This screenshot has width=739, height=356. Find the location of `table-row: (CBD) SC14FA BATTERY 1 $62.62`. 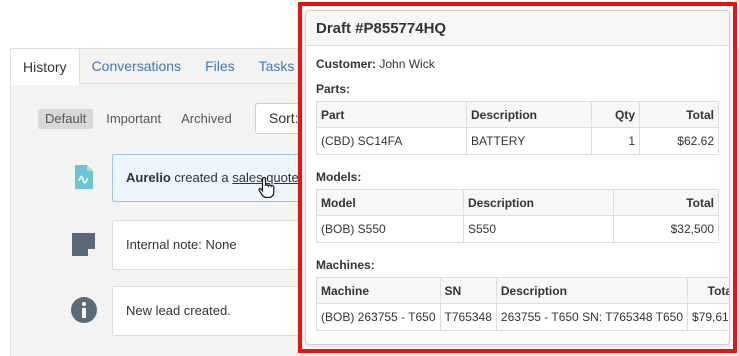

table-row: (CBD) SC14FA BATTERY 1 $62.62 is located at coordinates (517, 141).